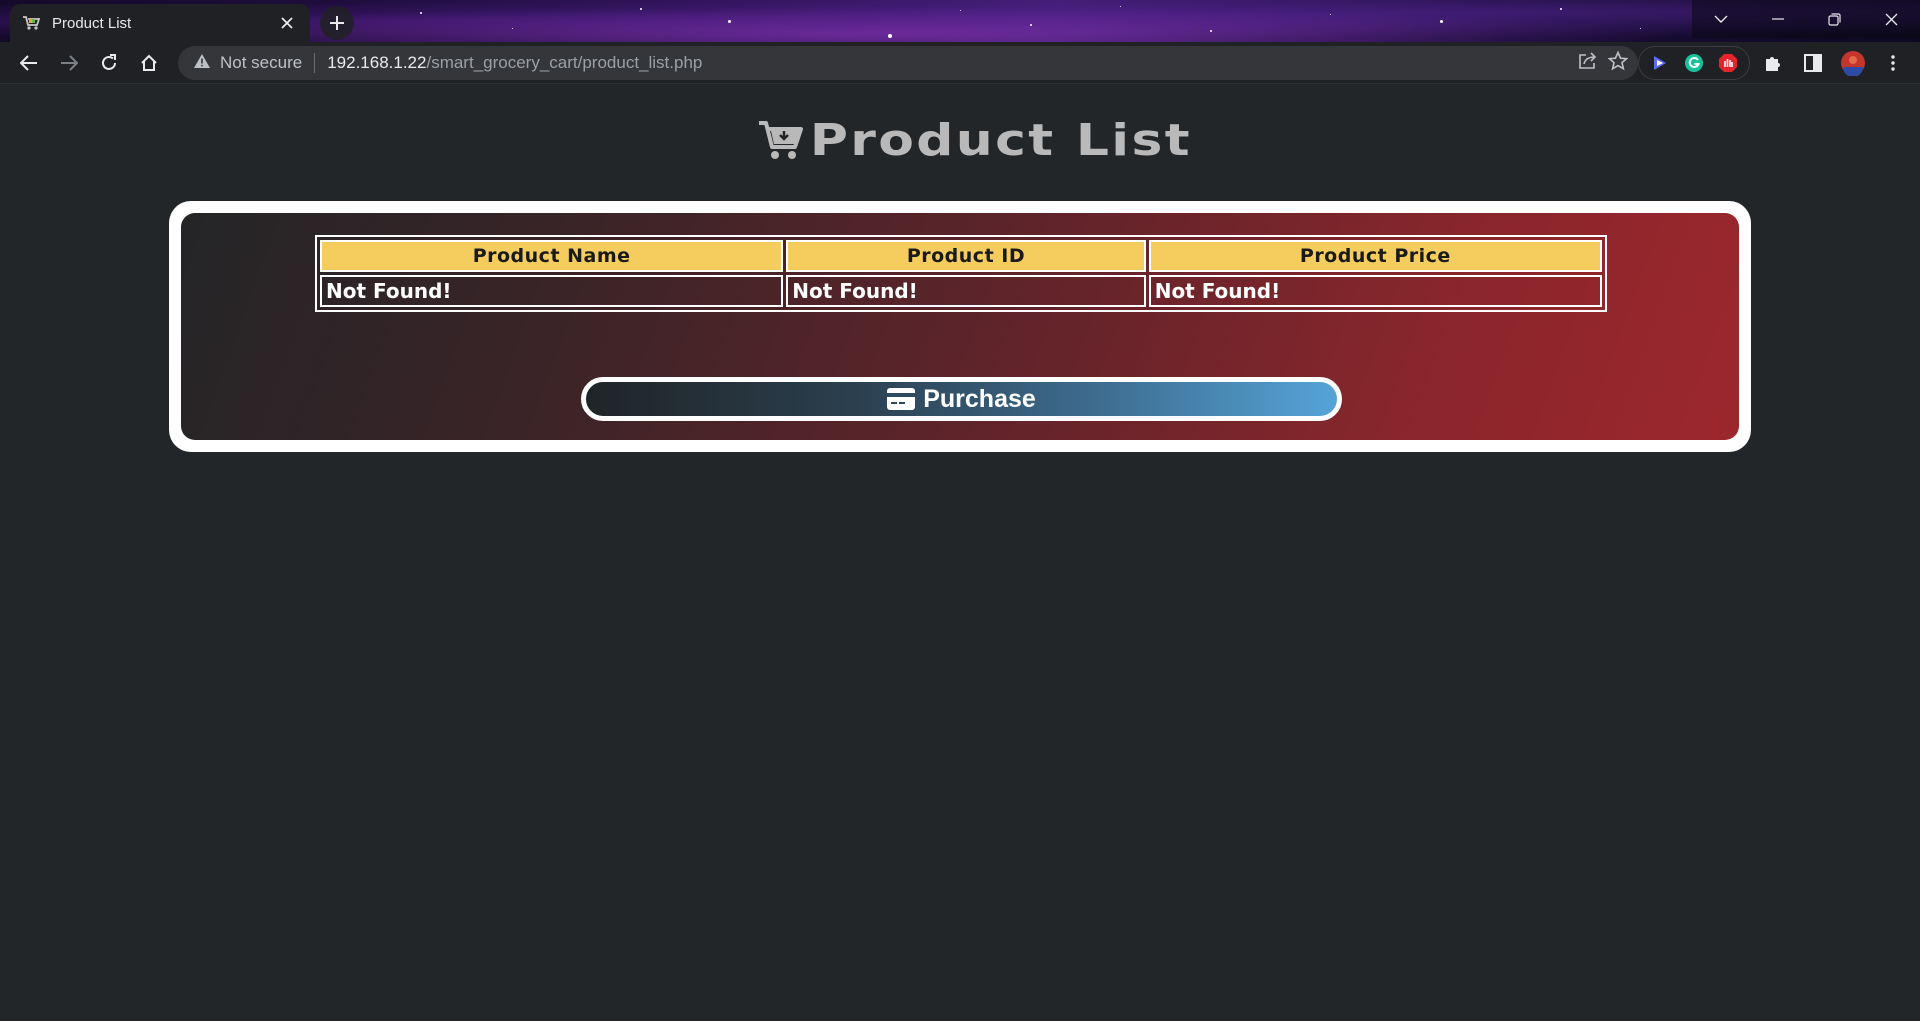  What do you see at coordinates (29, 63) in the screenshot?
I see `back-icon` at bounding box center [29, 63].